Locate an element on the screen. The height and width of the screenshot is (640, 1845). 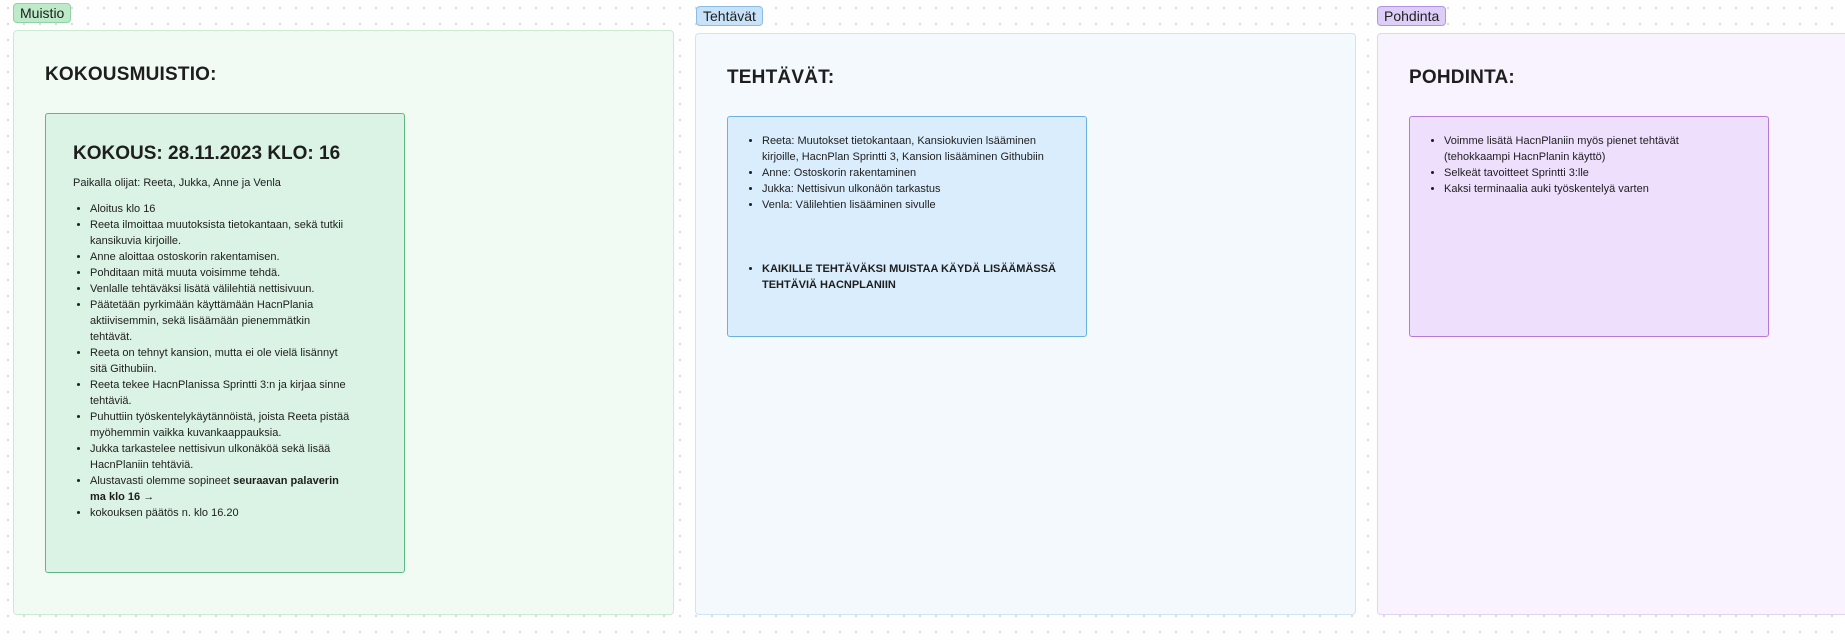
list-item: Pohditaan mitä muuta voisimme tehdä. is located at coordinates (221, 273).